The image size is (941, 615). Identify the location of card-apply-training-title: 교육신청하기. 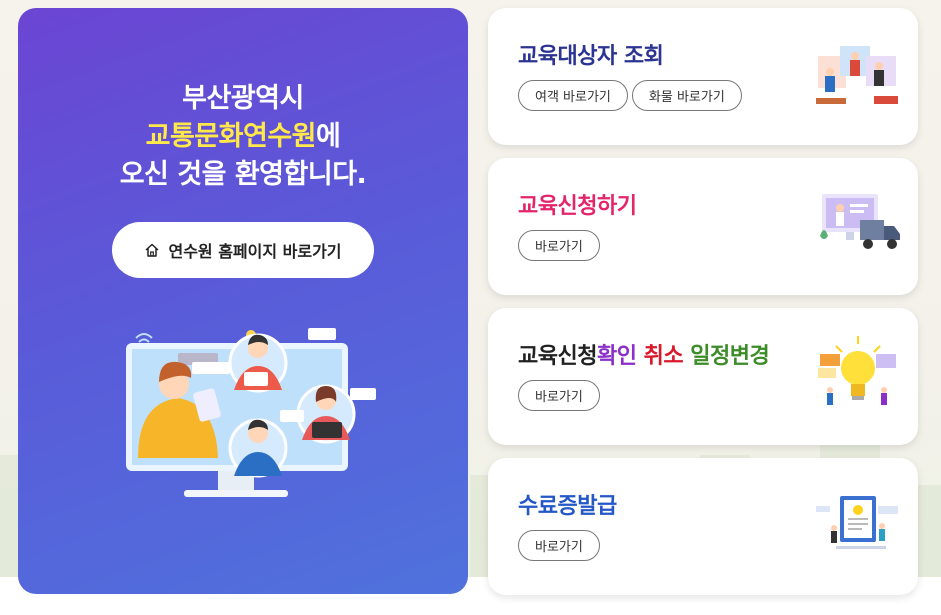
(577, 206).